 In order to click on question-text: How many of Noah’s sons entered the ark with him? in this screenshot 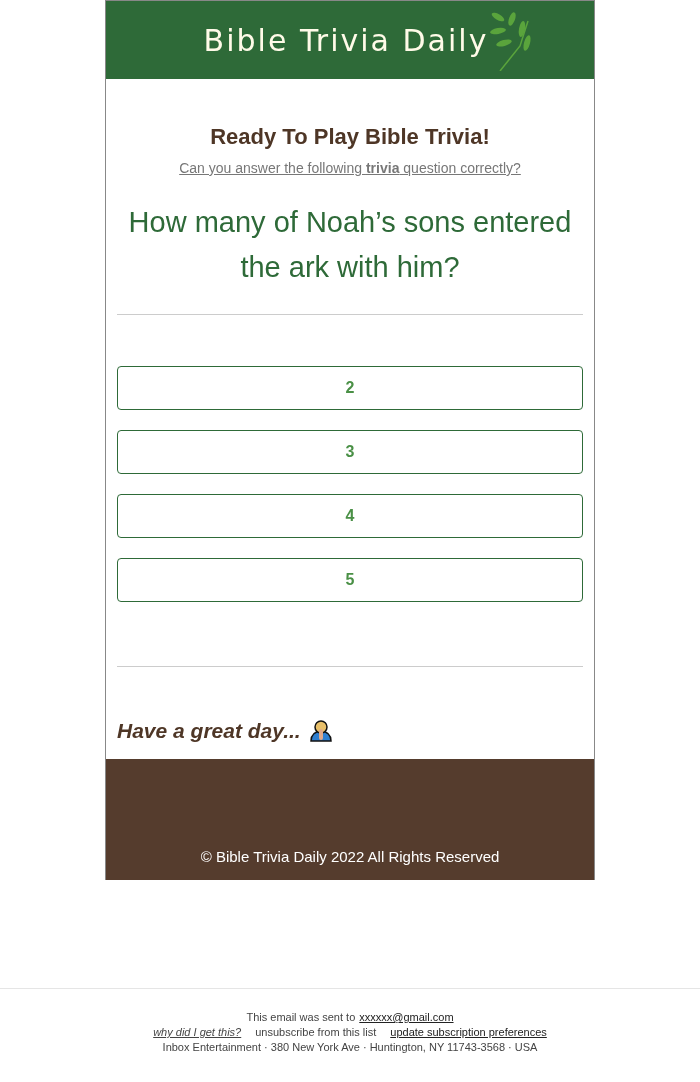, I will do `click(350, 245)`.